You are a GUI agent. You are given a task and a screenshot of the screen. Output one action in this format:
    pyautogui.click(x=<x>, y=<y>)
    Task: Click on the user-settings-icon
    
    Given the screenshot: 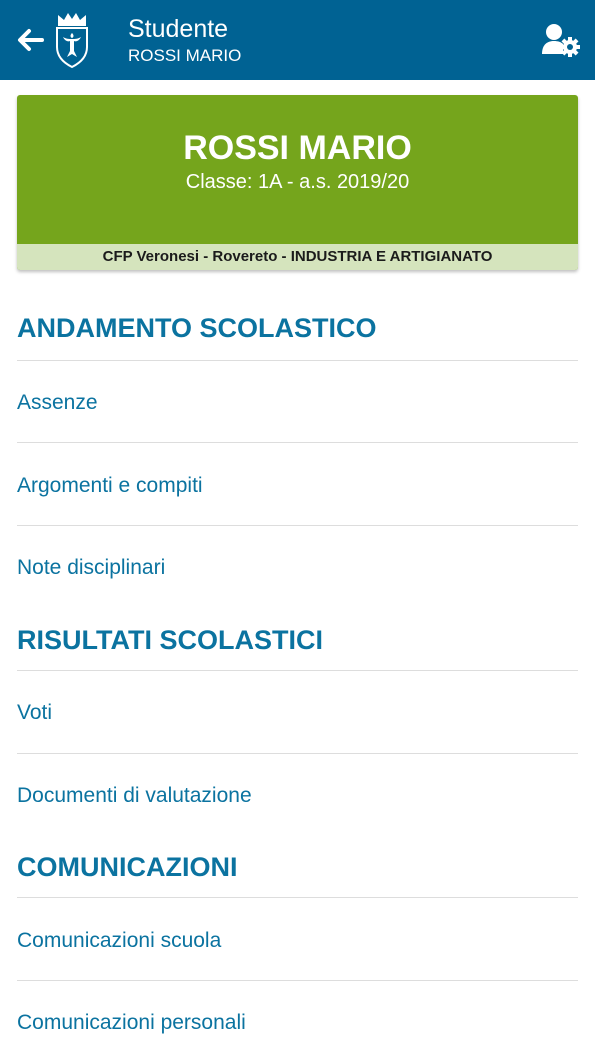 What is the action you would take?
    pyautogui.click(x=561, y=40)
    